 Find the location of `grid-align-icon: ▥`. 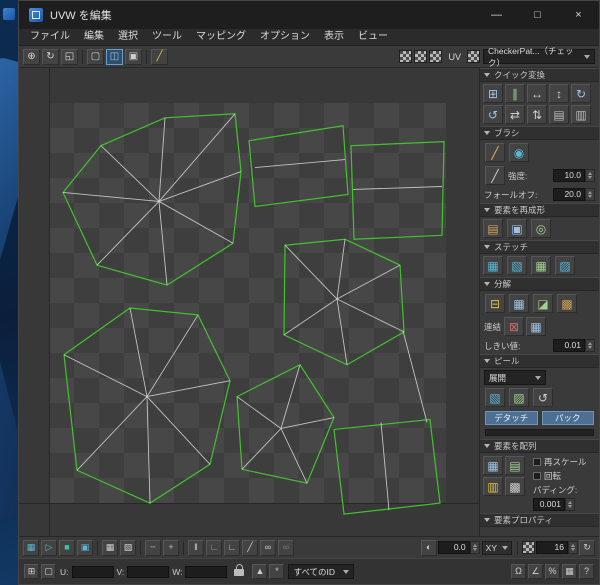

grid-align-icon: ▥ is located at coordinates (581, 114).